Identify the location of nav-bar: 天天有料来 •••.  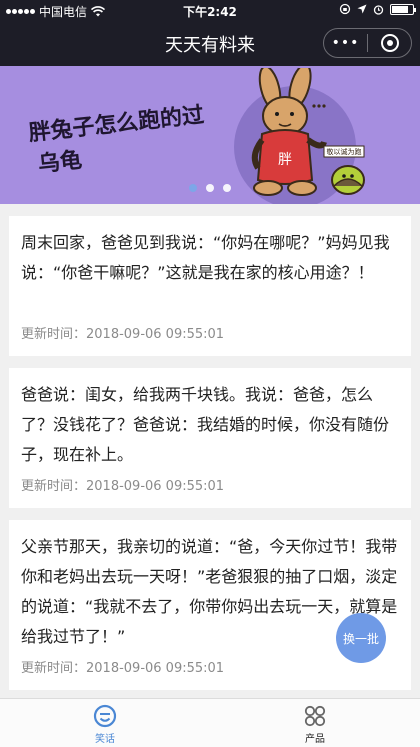
(210, 43).